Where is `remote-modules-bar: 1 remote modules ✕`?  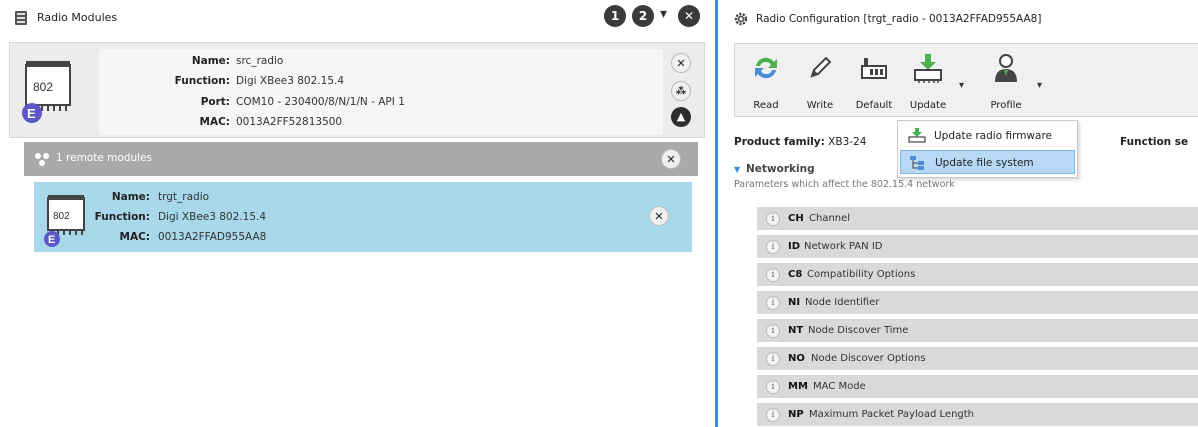 remote-modules-bar: 1 remote modules ✕ is located at coordinates (361, 159).